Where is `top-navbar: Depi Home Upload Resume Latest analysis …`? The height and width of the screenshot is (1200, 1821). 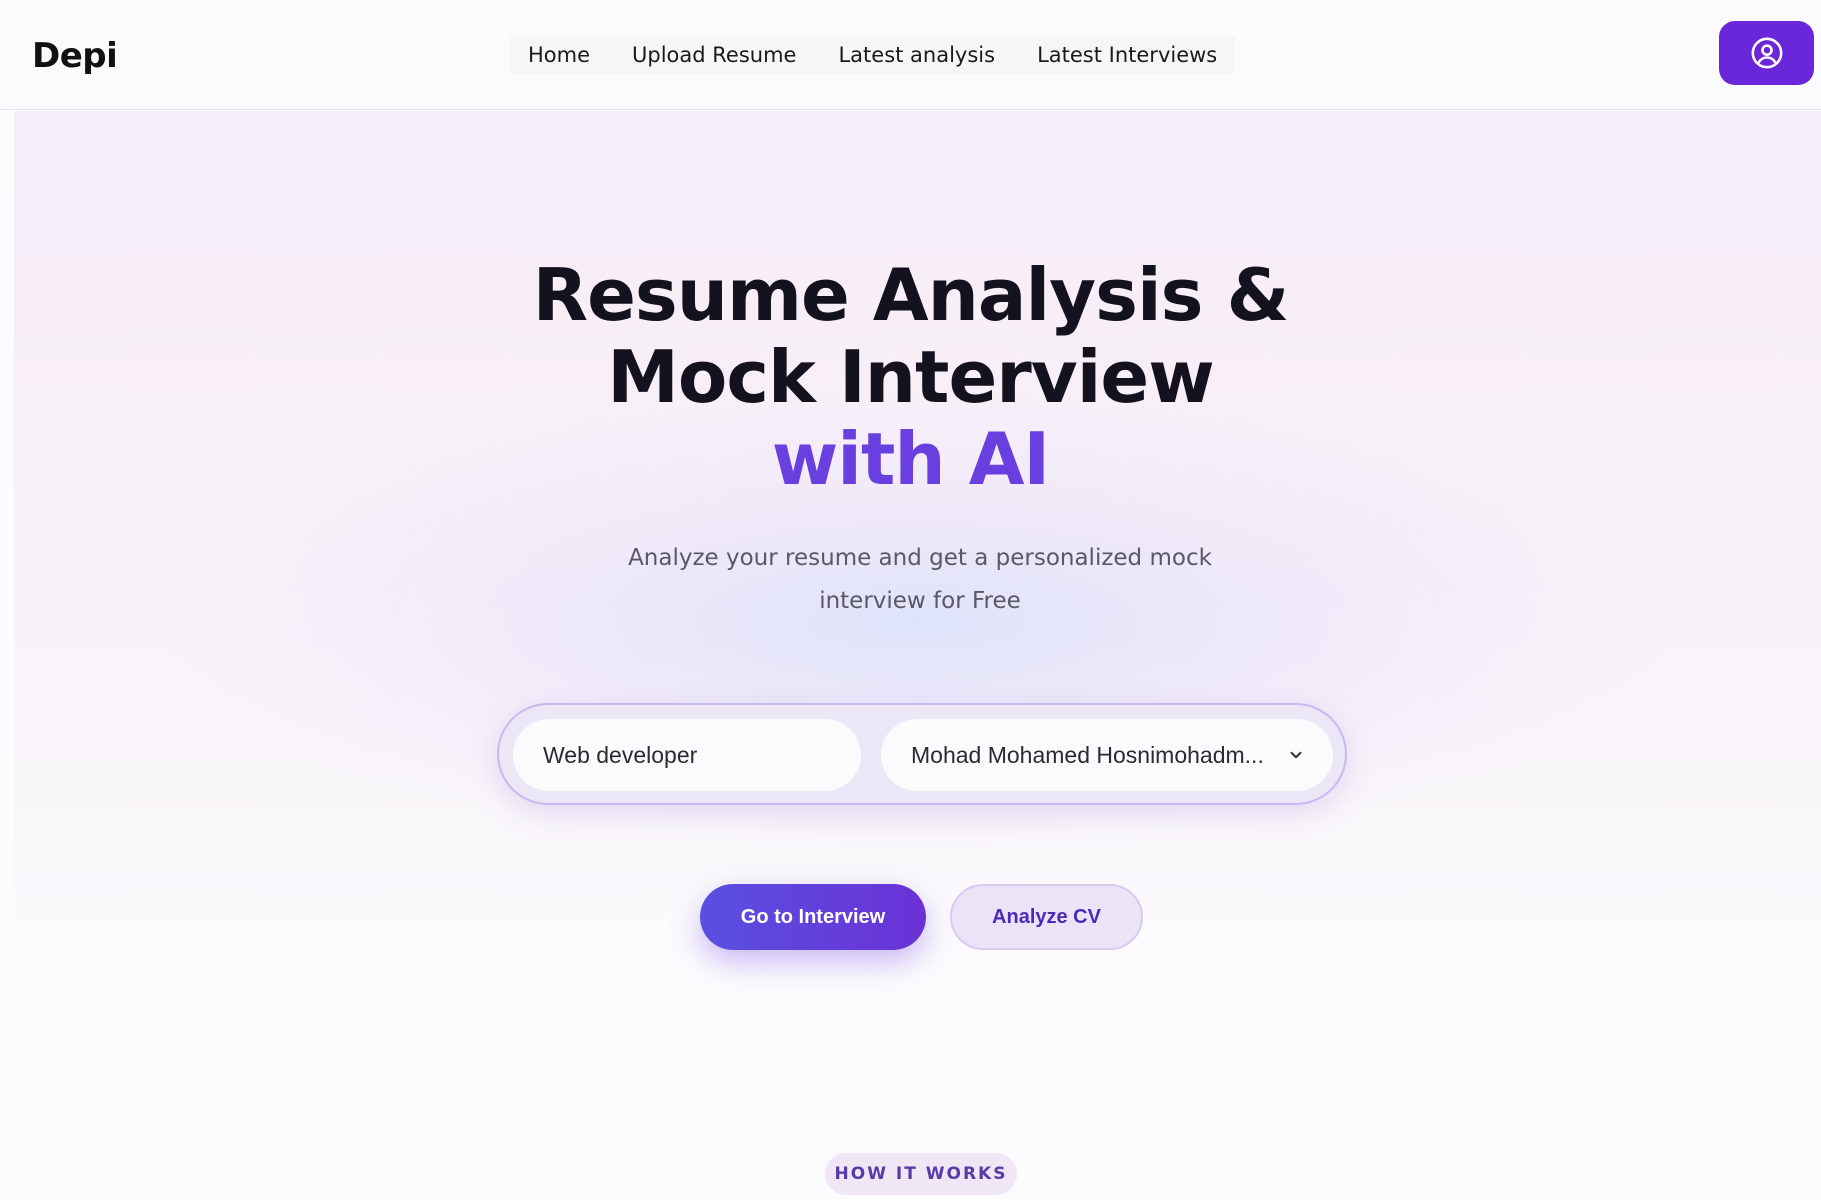 top-navbar: Depi Home Upload Resume Latest analysis … is located at coordinates (910, 55).